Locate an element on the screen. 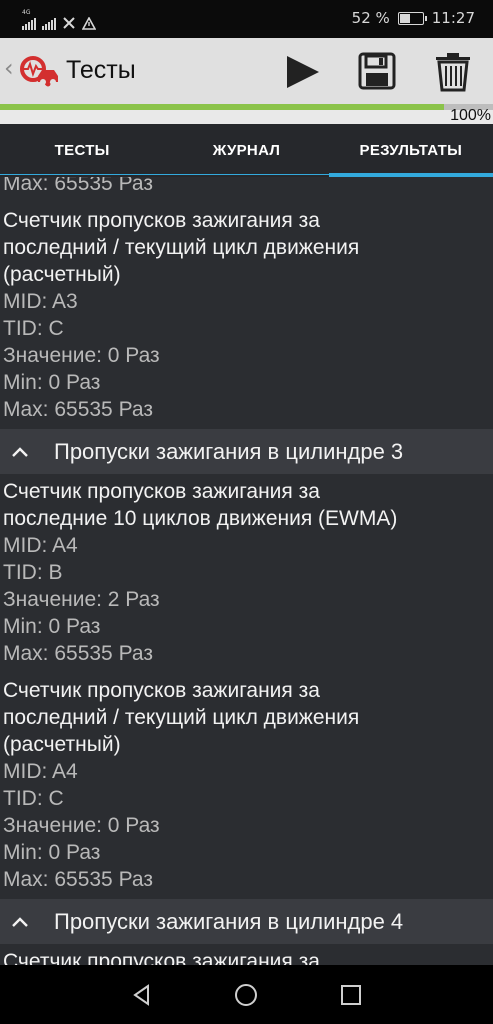 The height and width of the screenshot is (1024, 493). section-header-cylinder-4: Пропуски зажигания в цилиндре 4 is located at coordinates (246, 921).